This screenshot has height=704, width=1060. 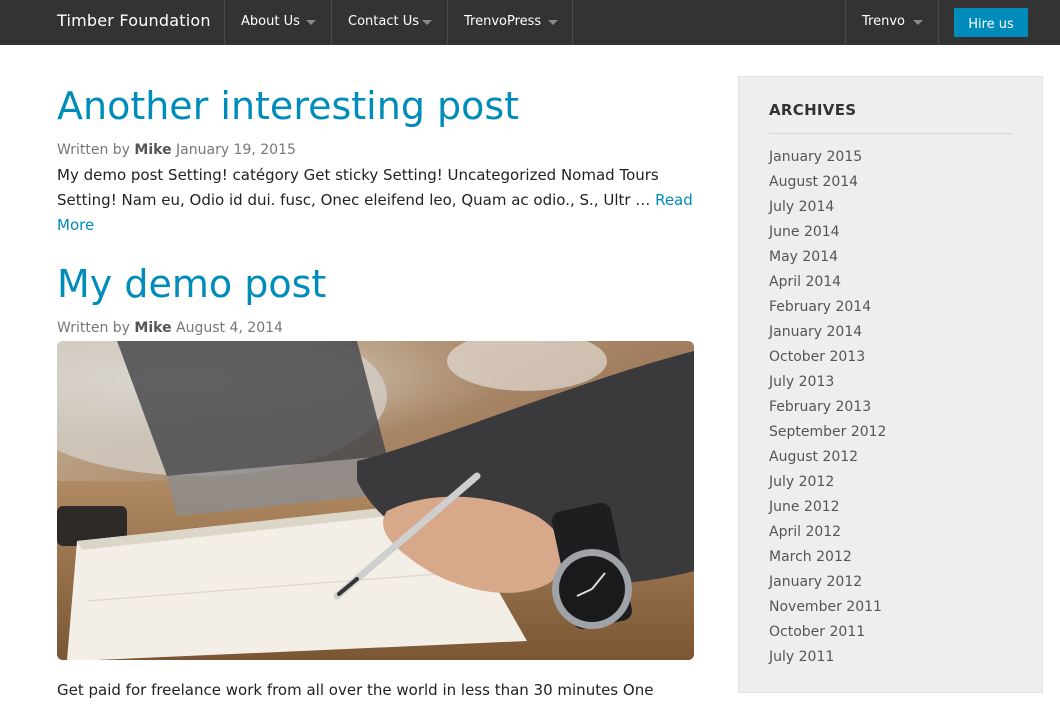 I want to click on archive-item: July 2011, so click(x=827, y=658).